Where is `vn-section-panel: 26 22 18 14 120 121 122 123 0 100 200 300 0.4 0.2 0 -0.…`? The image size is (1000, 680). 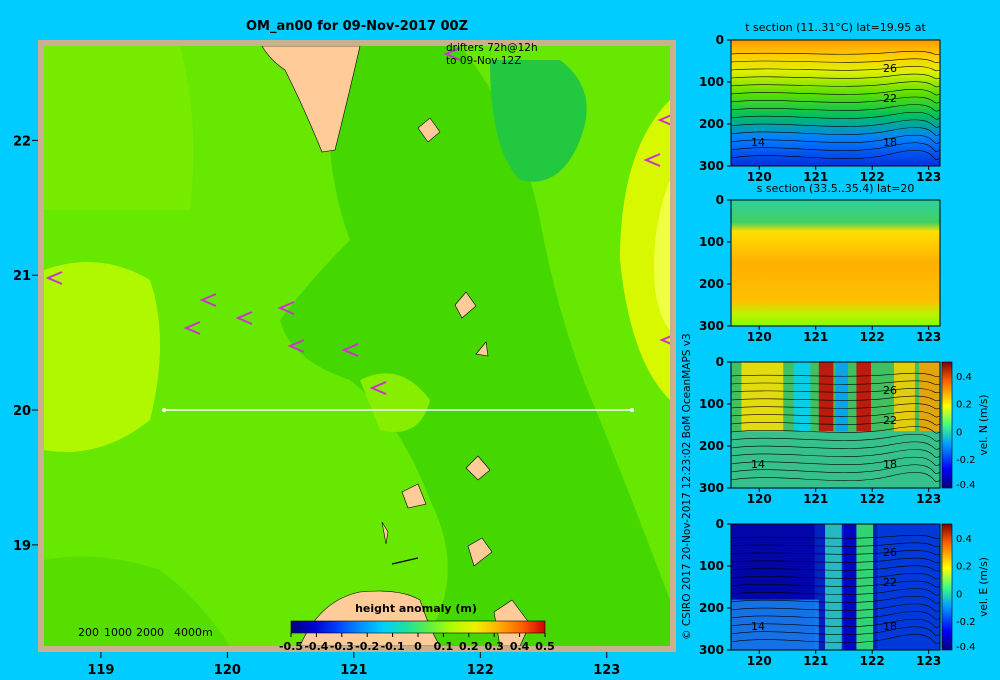 vn-section-panel: 26 22 18 14 120 121 122 123 0 100 200 300 0.4 0.2 0 -0.… is located at coordinates (844, 430).